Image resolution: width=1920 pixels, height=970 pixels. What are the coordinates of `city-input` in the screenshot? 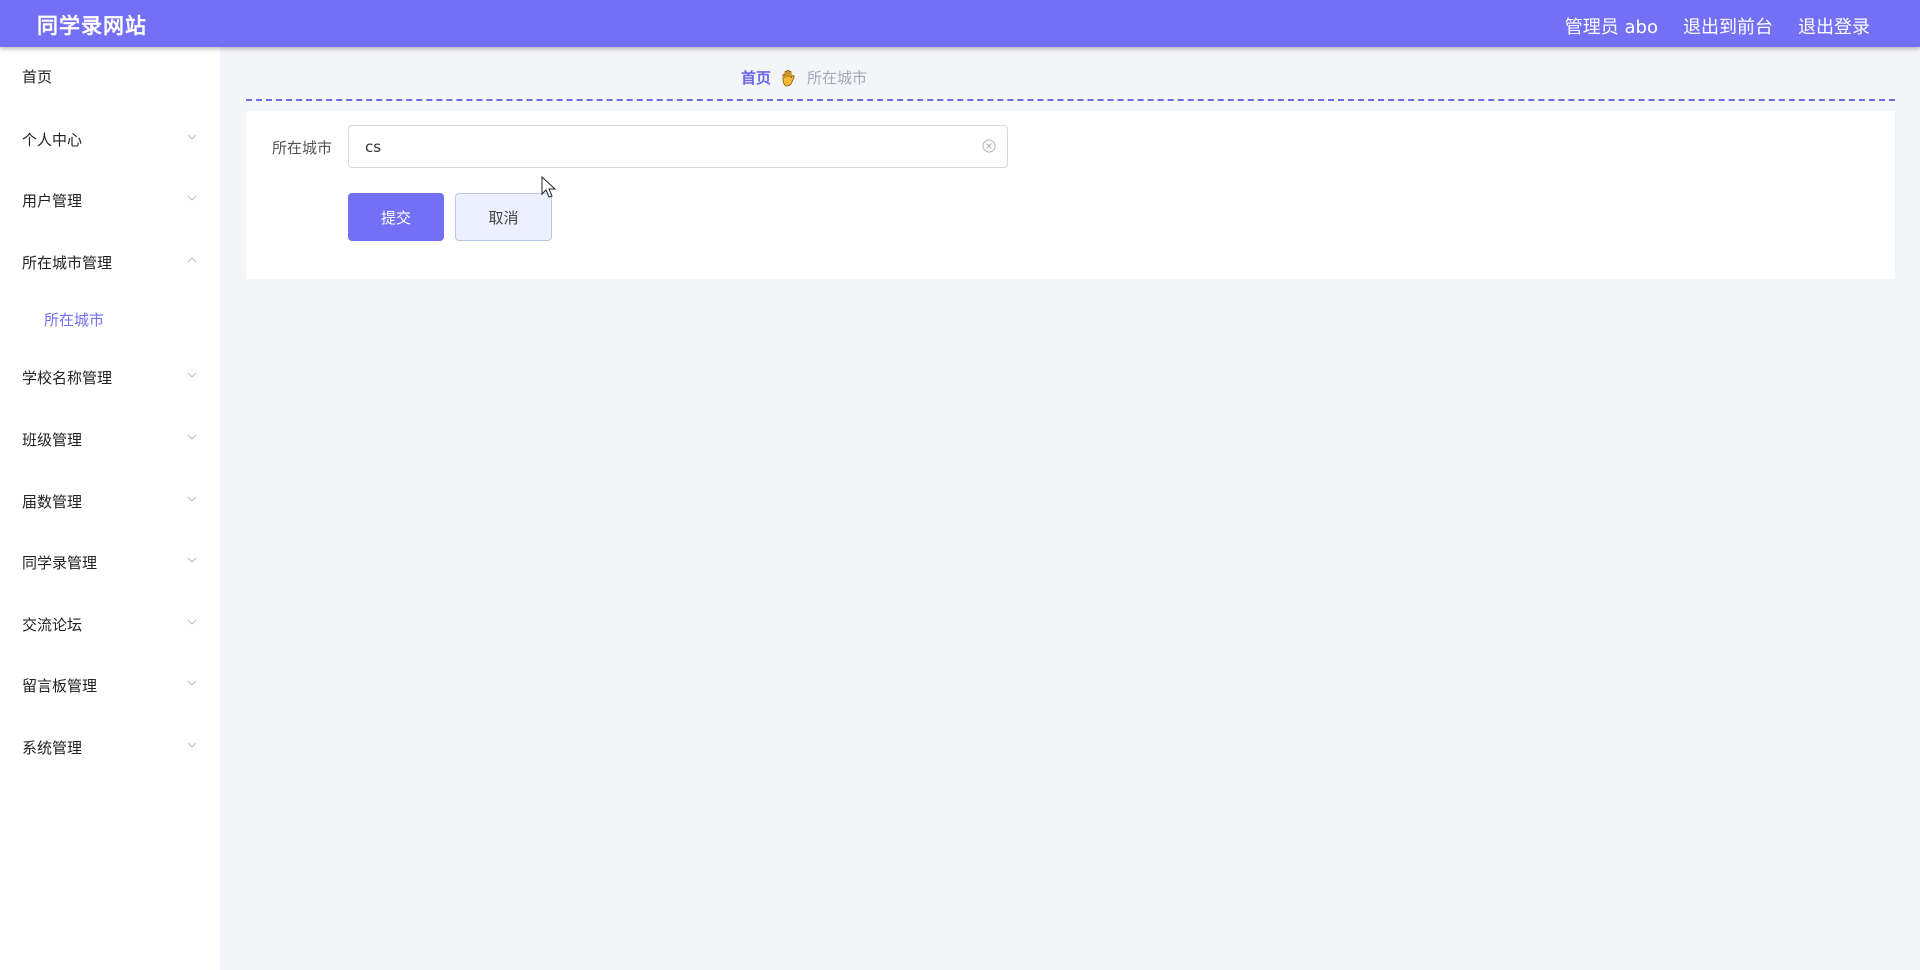 It's located at (665, 147).